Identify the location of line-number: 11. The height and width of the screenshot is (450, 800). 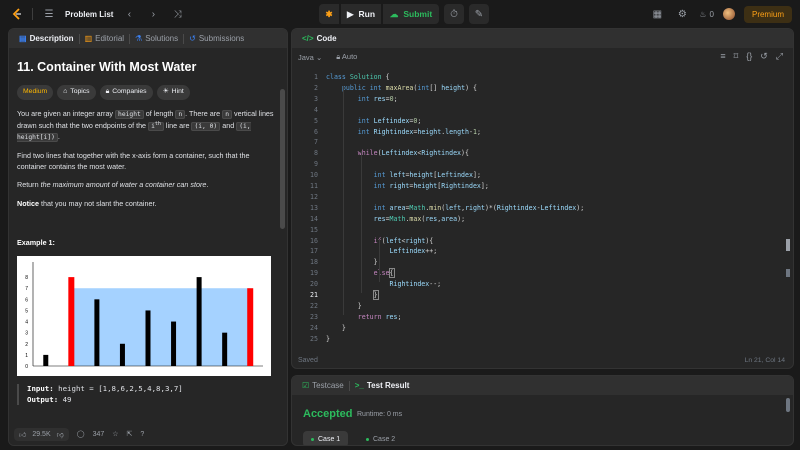
(314, 186).